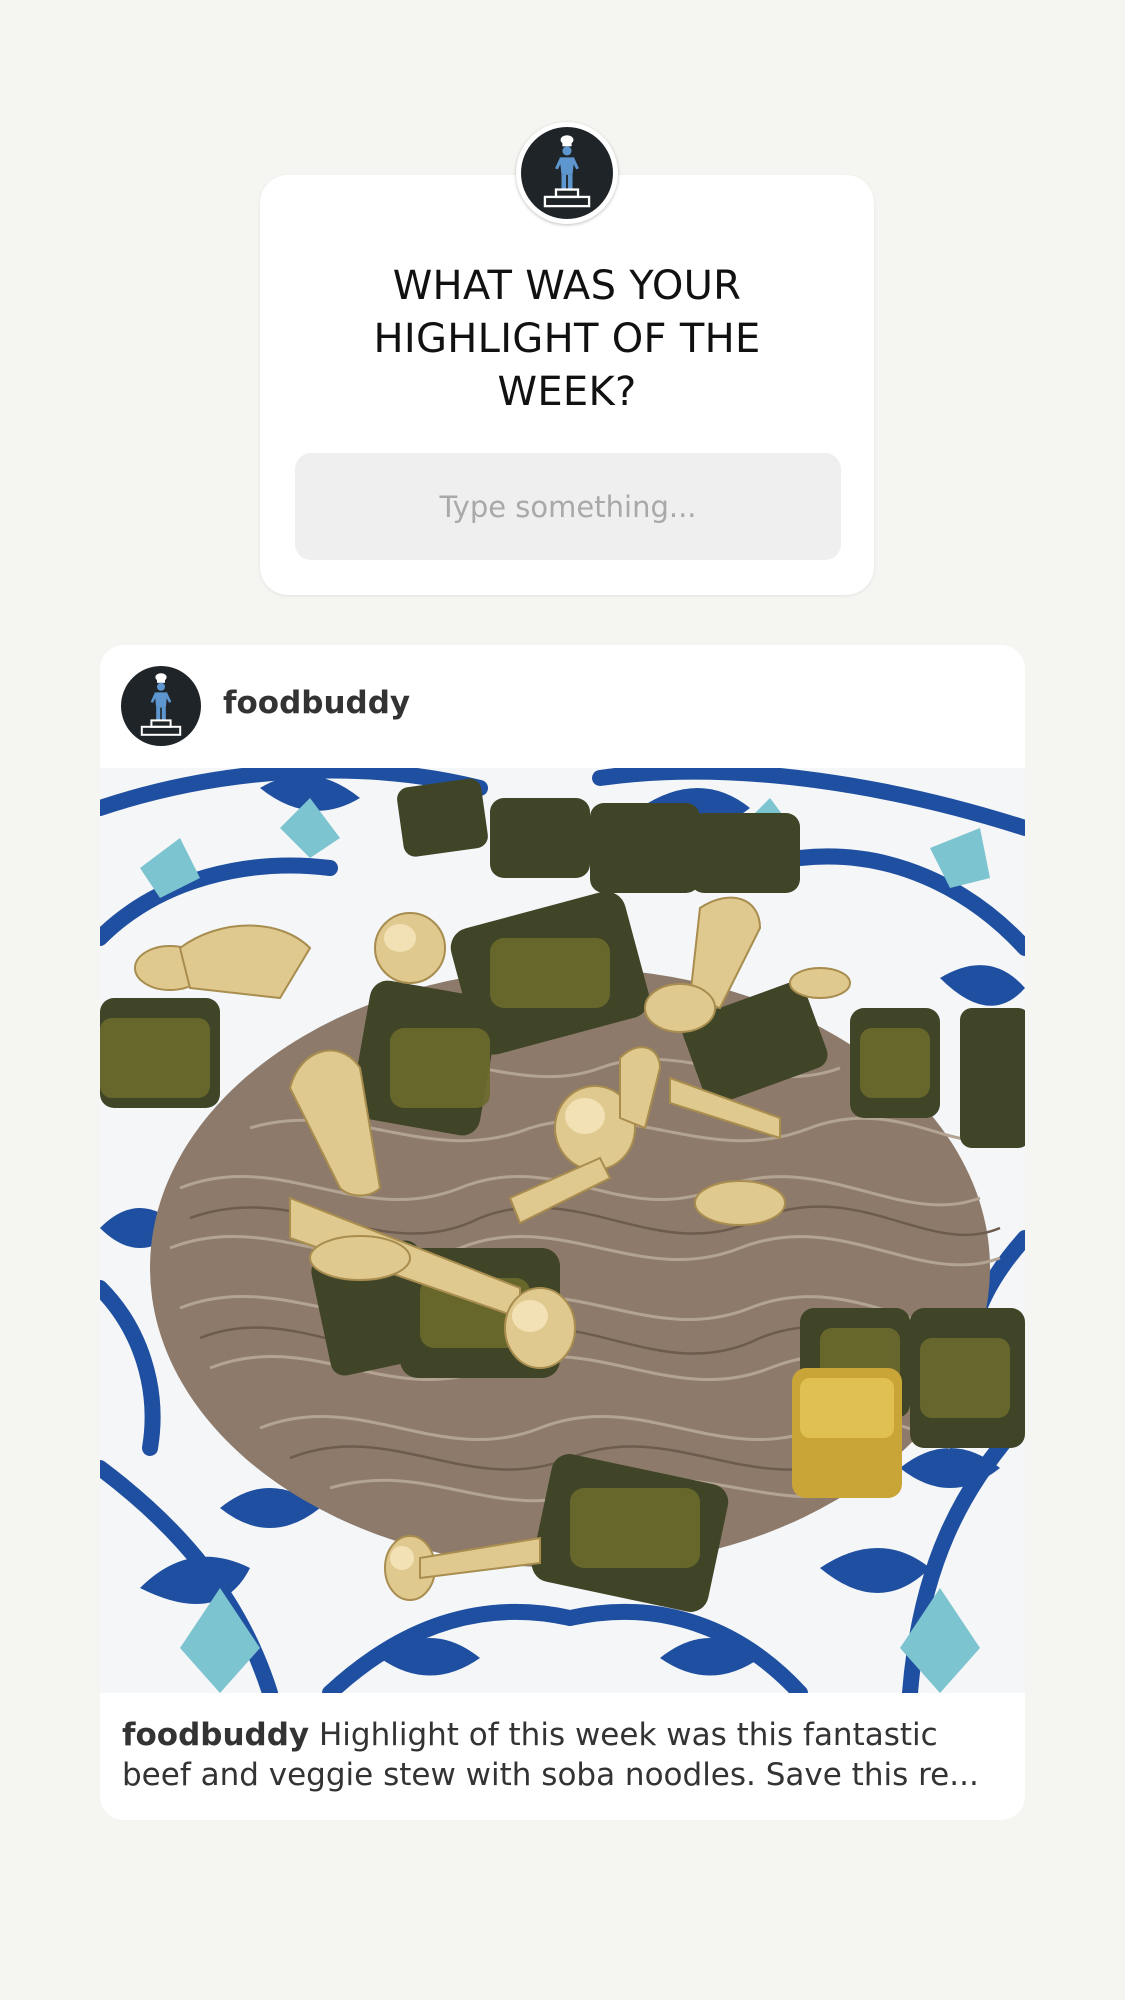  Describe the element at coordinates (215, 1735) in the screenshot. I see `caption-username: foodbuddy` at that location.